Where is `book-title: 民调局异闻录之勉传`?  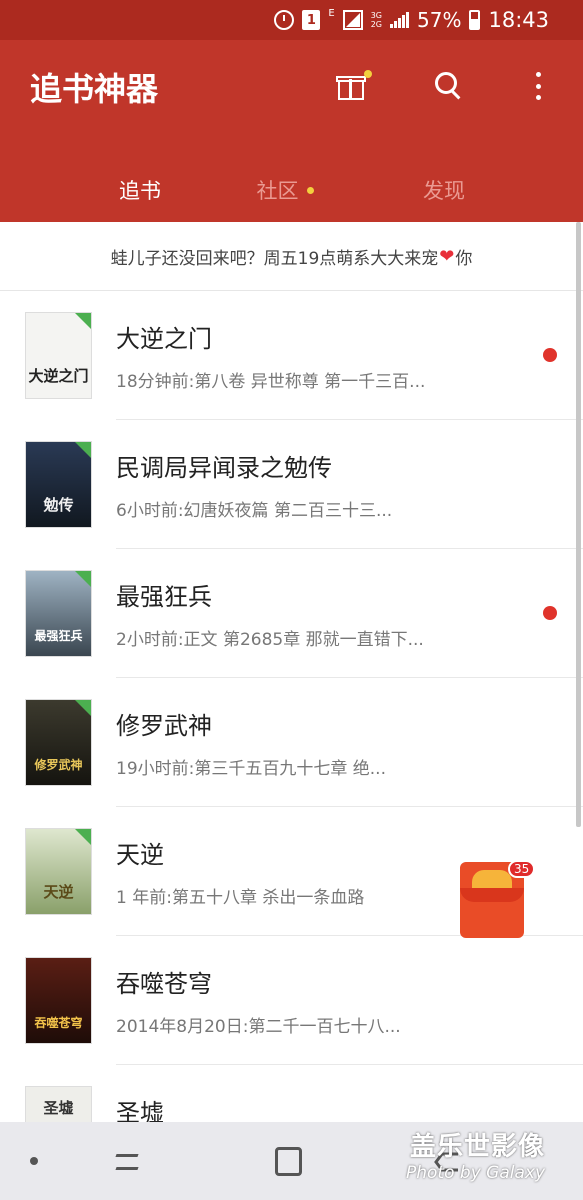 book-title: 民调局异闻录之勉传 is located at coordinates (224, 468).